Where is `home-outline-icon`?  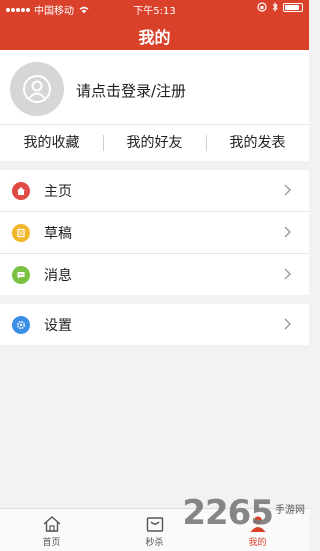
home-outline-icon is located at coordinates (51, 524).